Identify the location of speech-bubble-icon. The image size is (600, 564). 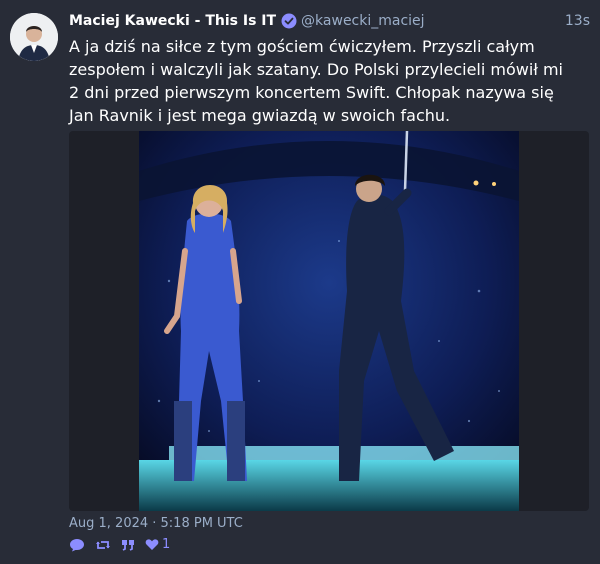
(77, 545).